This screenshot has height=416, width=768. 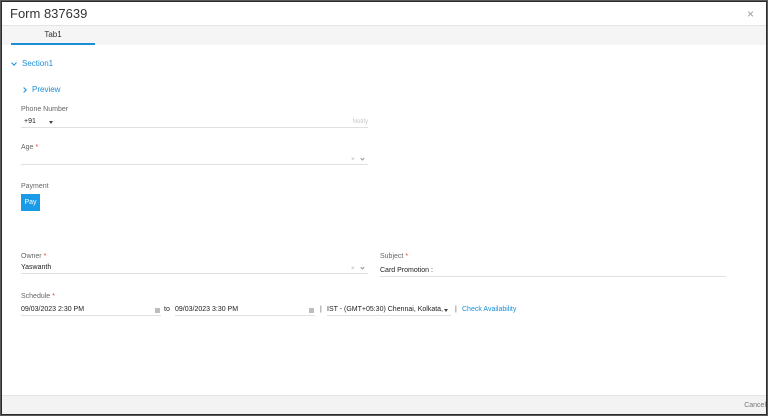 I want to click on schedule-end-value: 09/03/2023 3:30 PM, so click(x=207, y=309).